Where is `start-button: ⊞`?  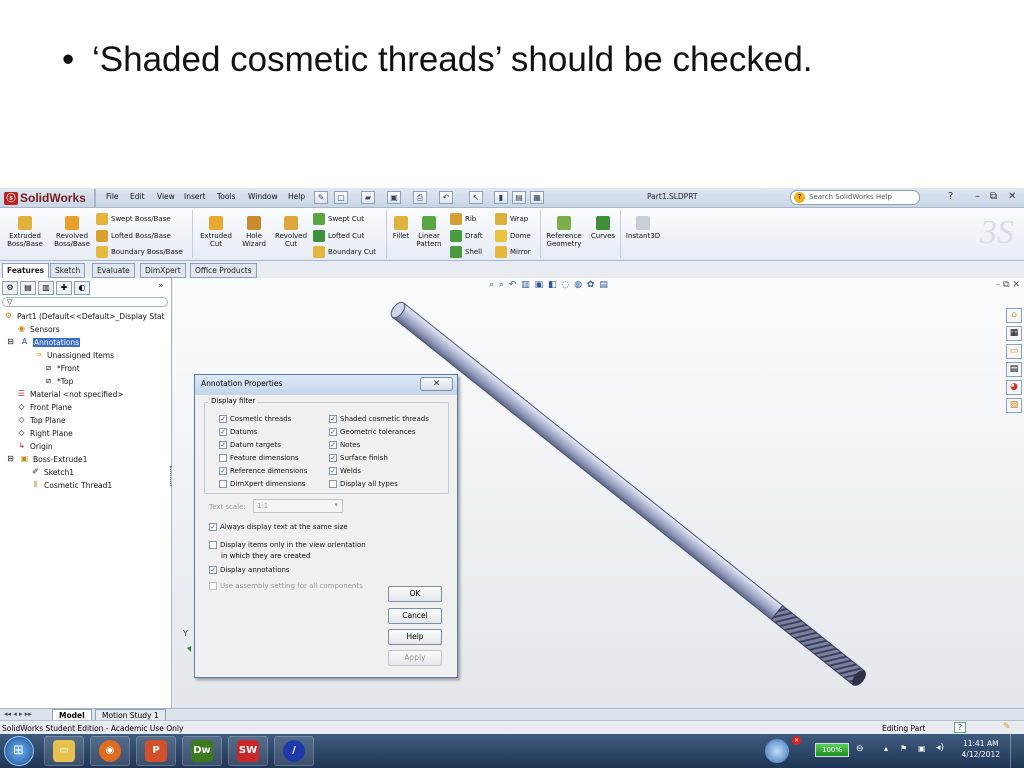
start-button: ⊞ is located at coordinates (19, 751).